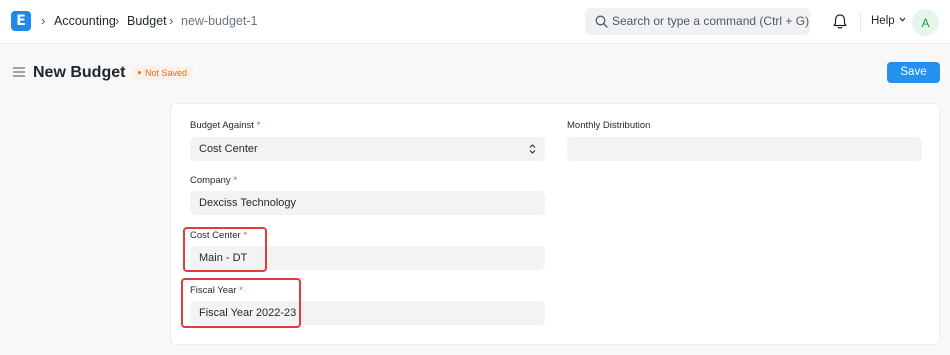 The height and width of the screenshot is (355, 950). Describe the element at coordinates (367, 149) in the screenshot. I see `budget-against-select: Cost Center` at that location.